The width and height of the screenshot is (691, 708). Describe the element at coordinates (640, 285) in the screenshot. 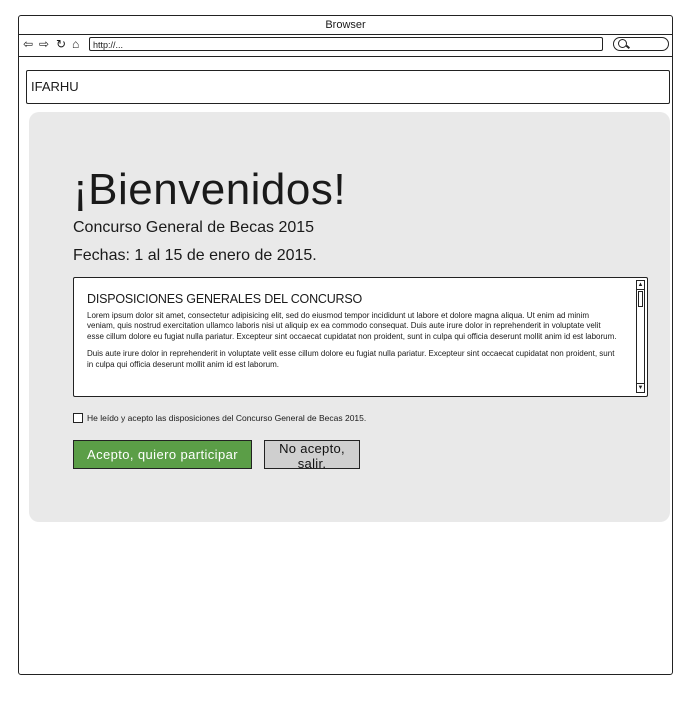

I see `scroll-up-icon: ▲` at that location.